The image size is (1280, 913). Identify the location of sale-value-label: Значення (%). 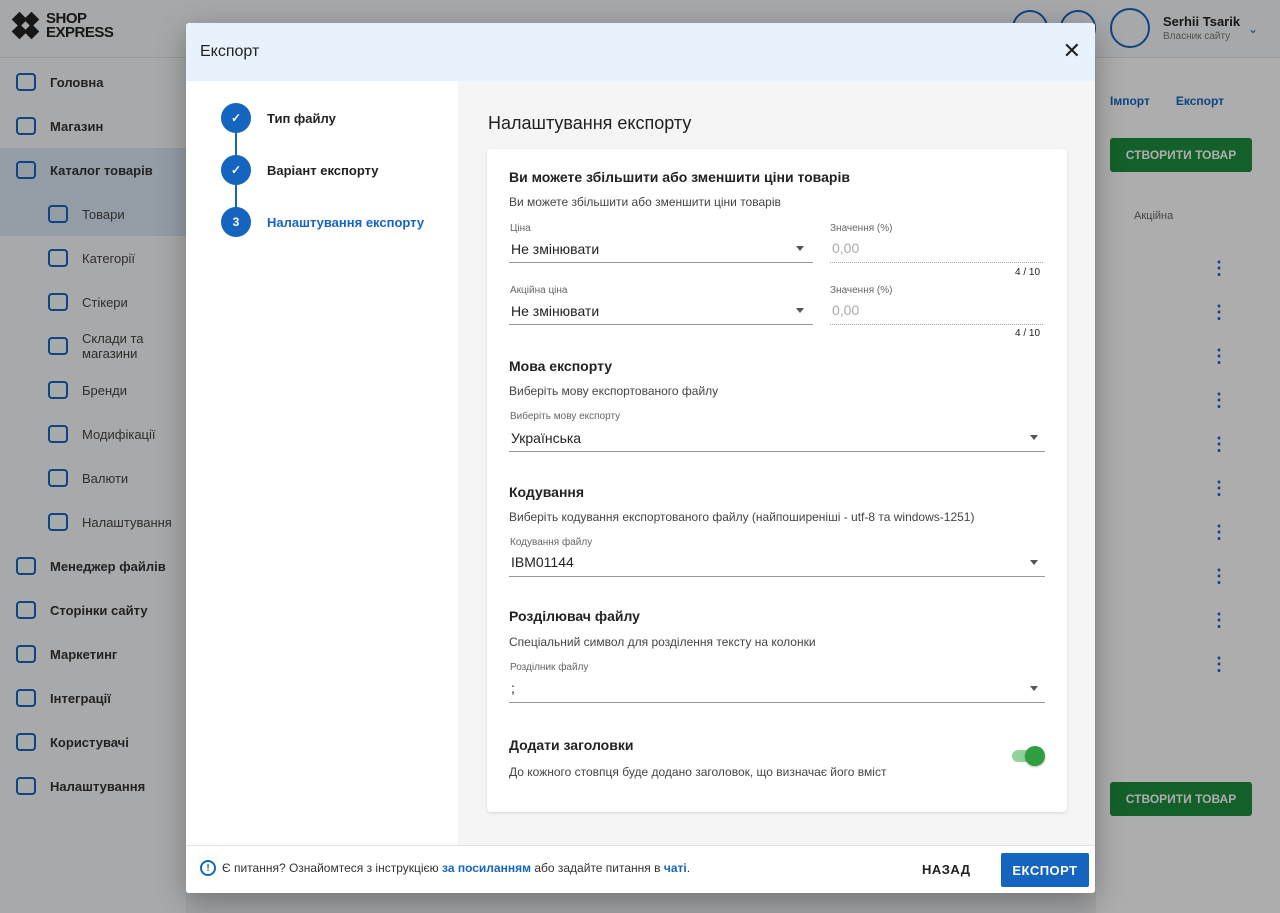
(861, 290).